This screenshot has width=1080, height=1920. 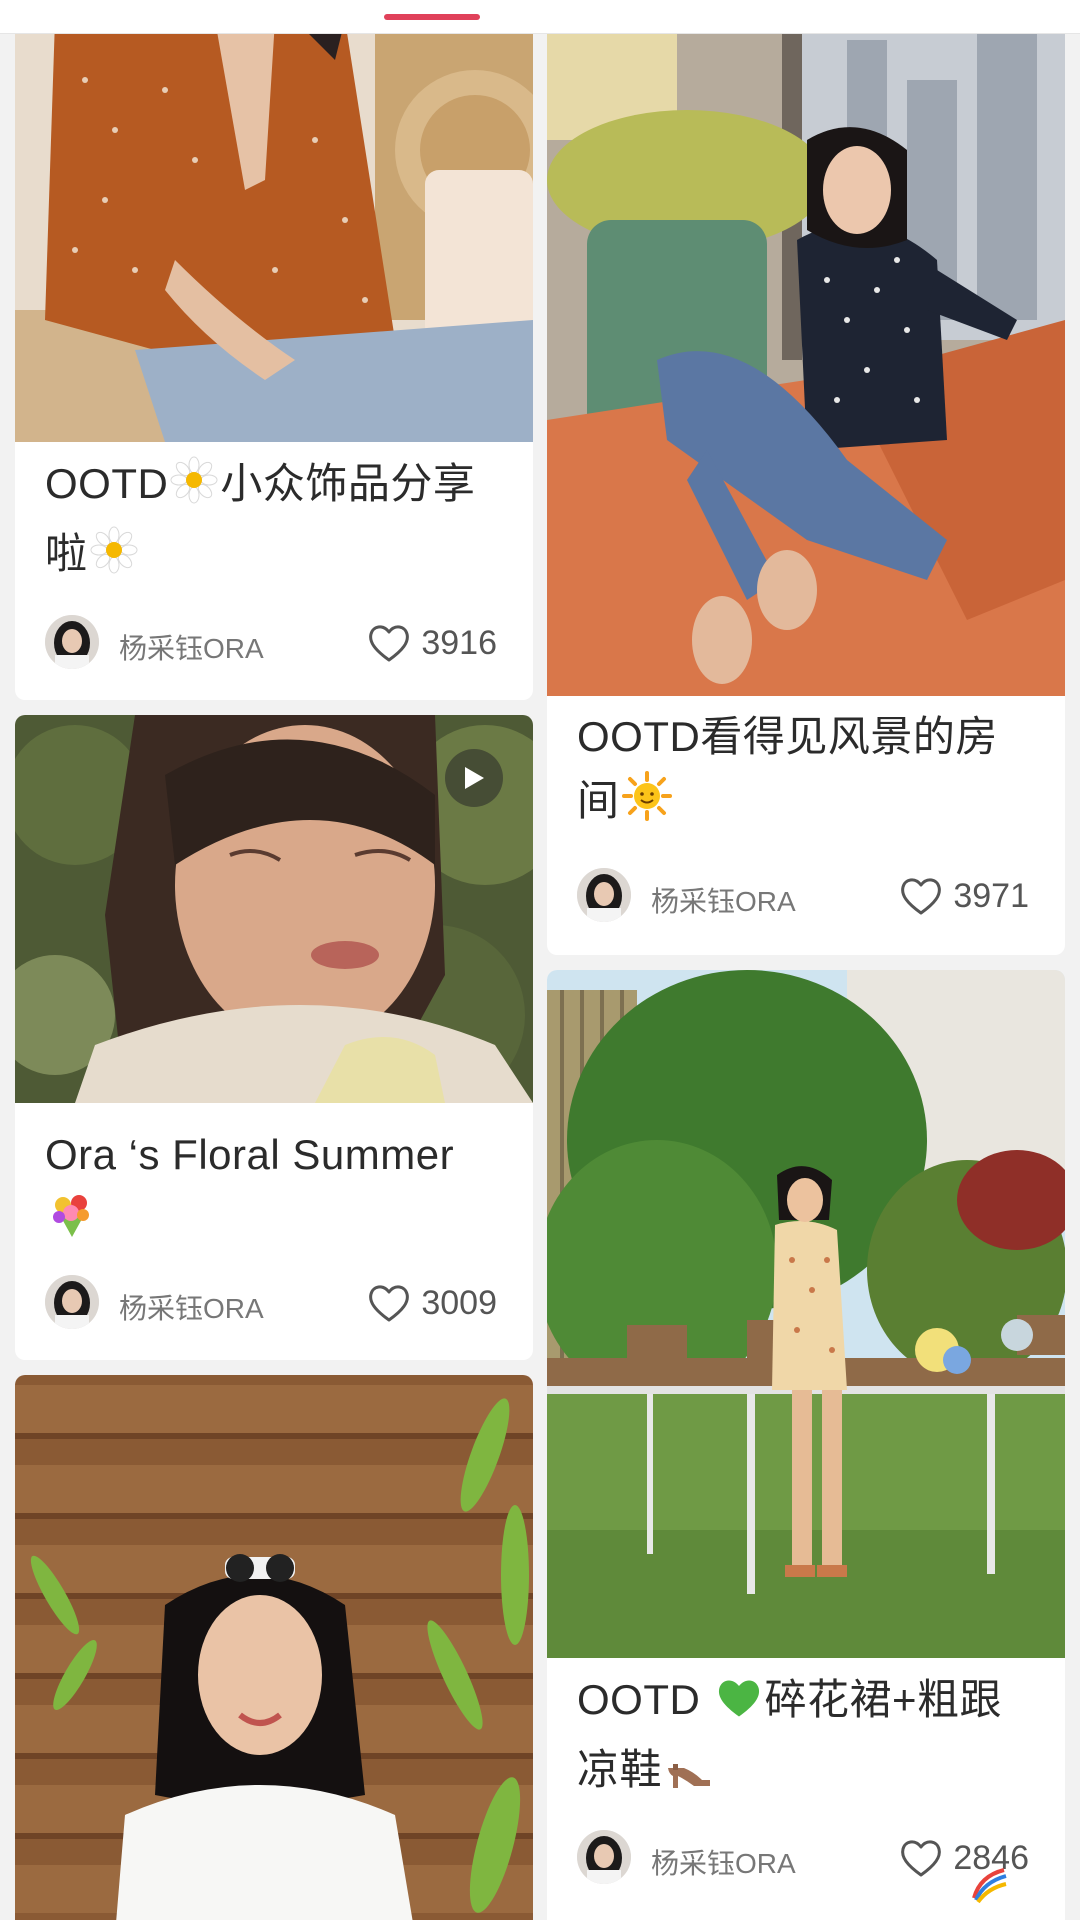 What do you see at coordinates (271, 643) in the screenshot?
I see `post-meta: 杨采钰ORA 3916` at bounding box center [271, 643].